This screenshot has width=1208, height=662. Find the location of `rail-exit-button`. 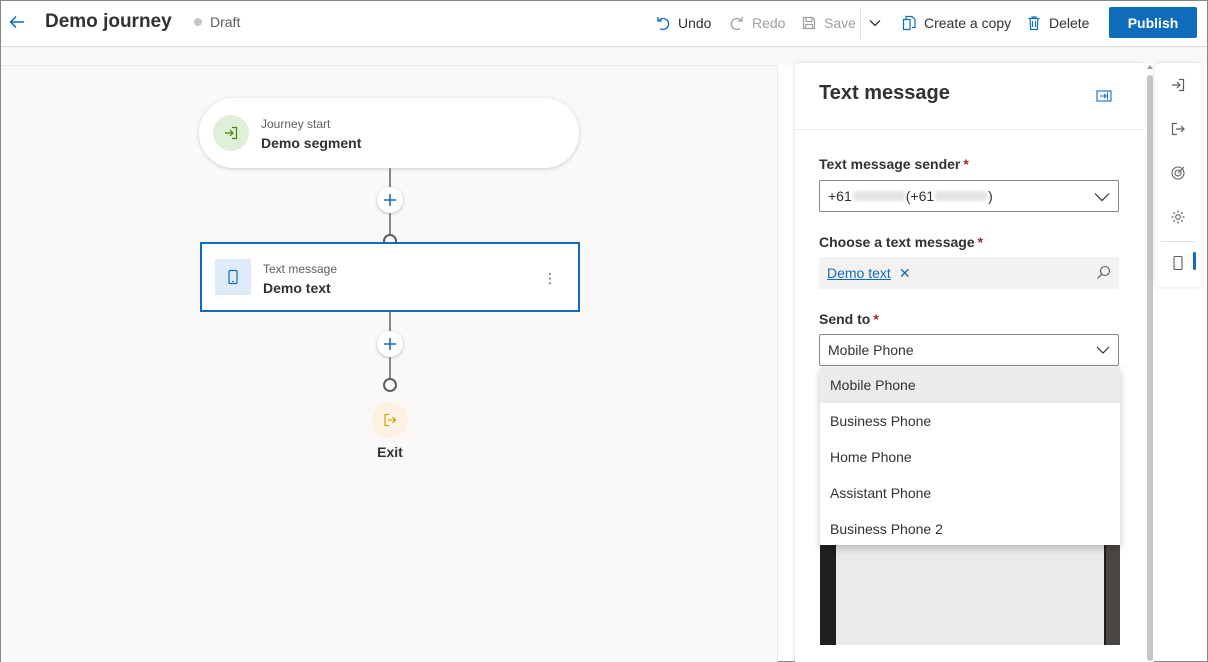

rail-exit-button is located at coordinates (1178, 129).